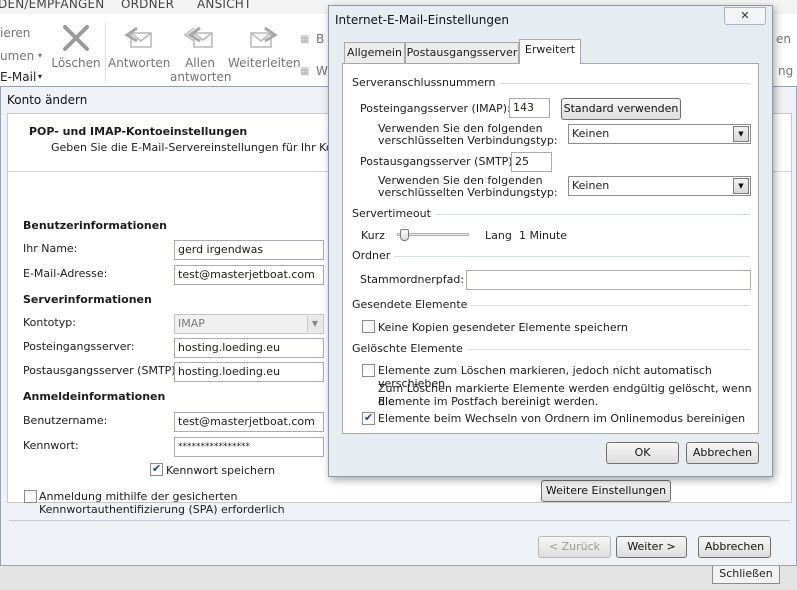 The width and height of the screenshot is (797, 590). What do you see at coordinates (249, 447) in the screenshot?
I see `password-input: ****************` at bounding box center [249, 447].